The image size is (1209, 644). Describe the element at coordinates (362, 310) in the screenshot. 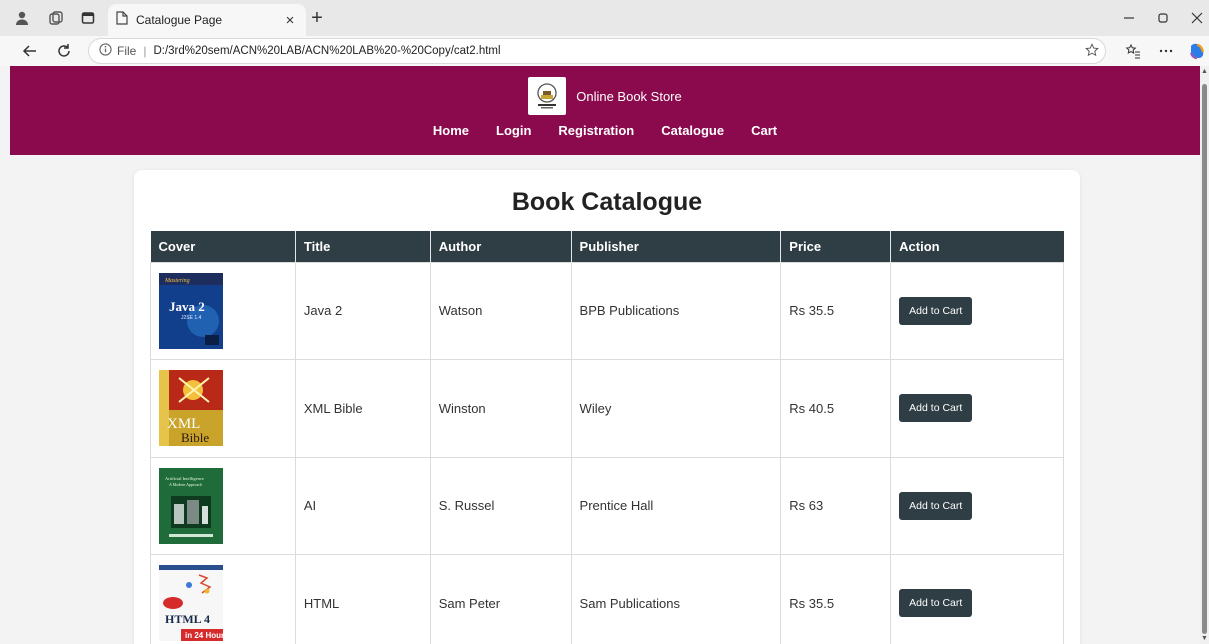

I see `title-cell: Java 2` at that location.